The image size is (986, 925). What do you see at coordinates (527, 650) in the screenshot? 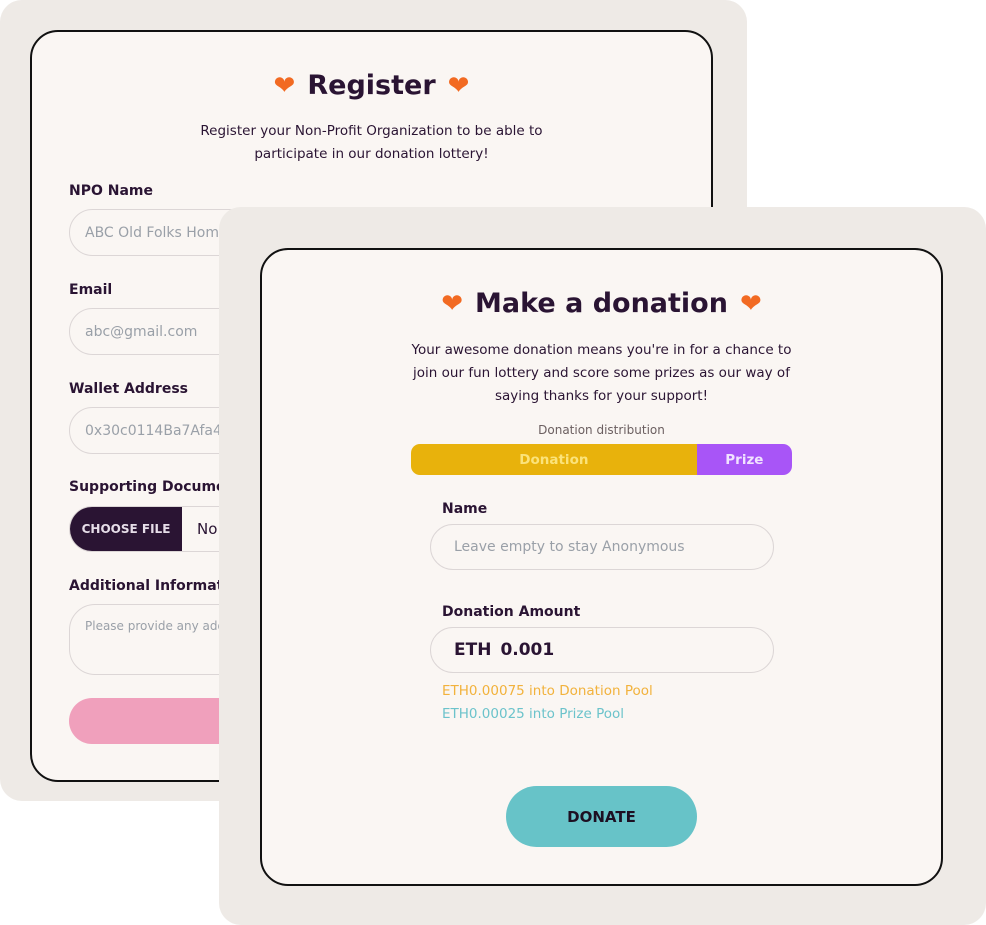
I see `amount-value: 0.001` at bounding box center [527, 650].